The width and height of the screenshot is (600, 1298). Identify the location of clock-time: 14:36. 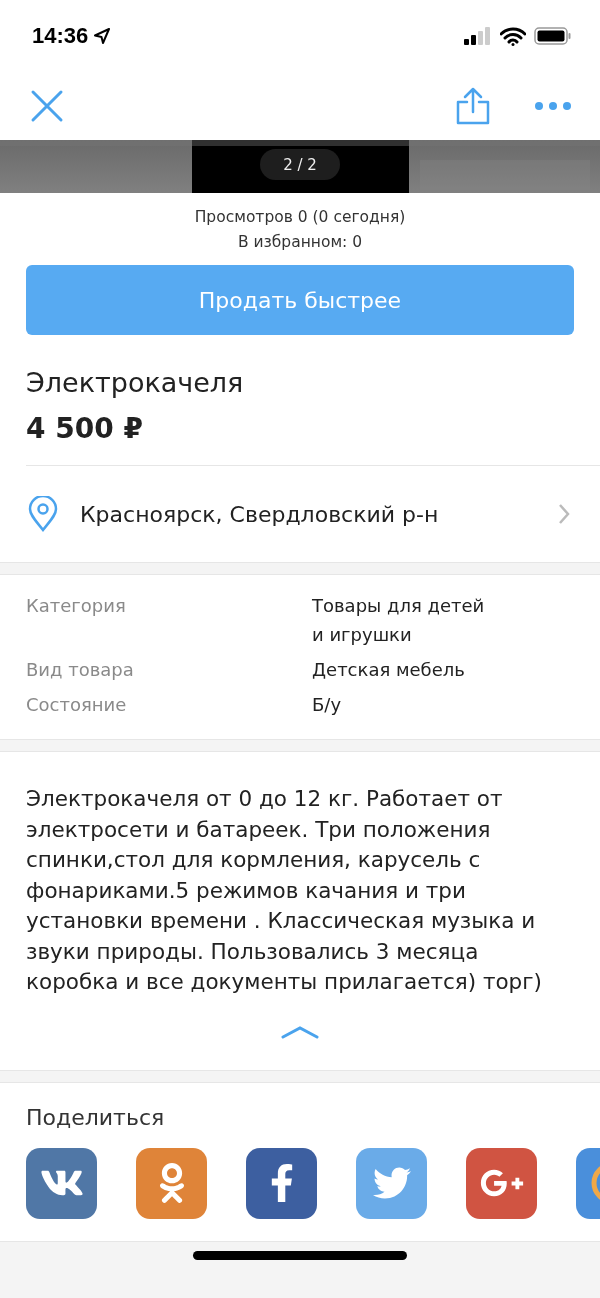
(60, 36).